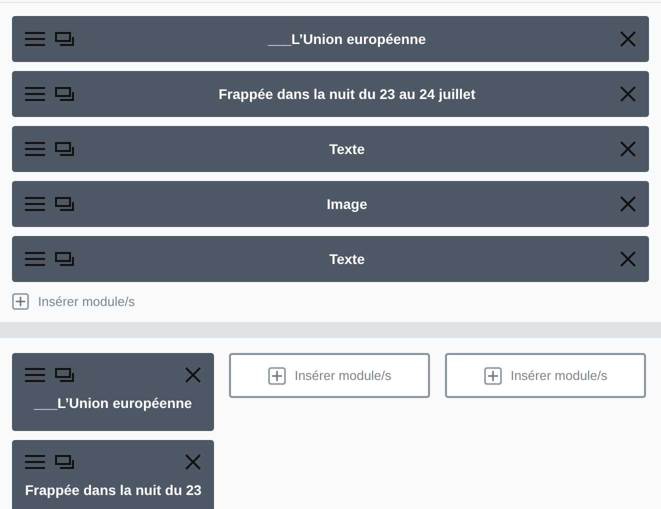 The image size is (661, 509). What do you see at coordinates (347, 204) in the screenshot?
I see `module-title: Image` at bounding box center [347, 204].